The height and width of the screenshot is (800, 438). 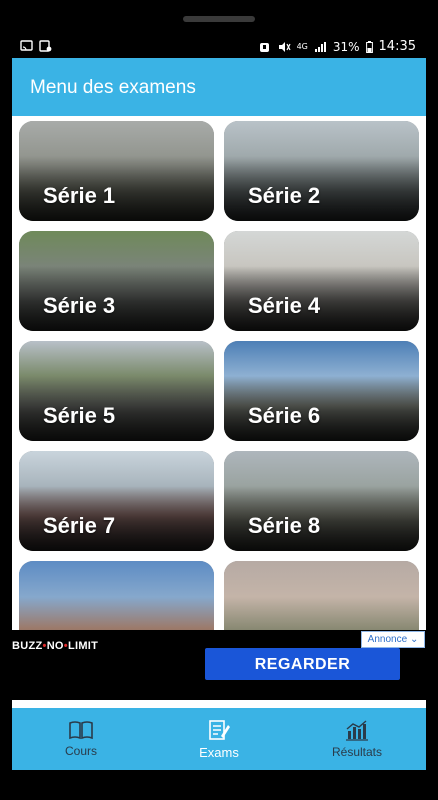 I want to click on series-card-1: Série 1, so click(x=116, y=171).